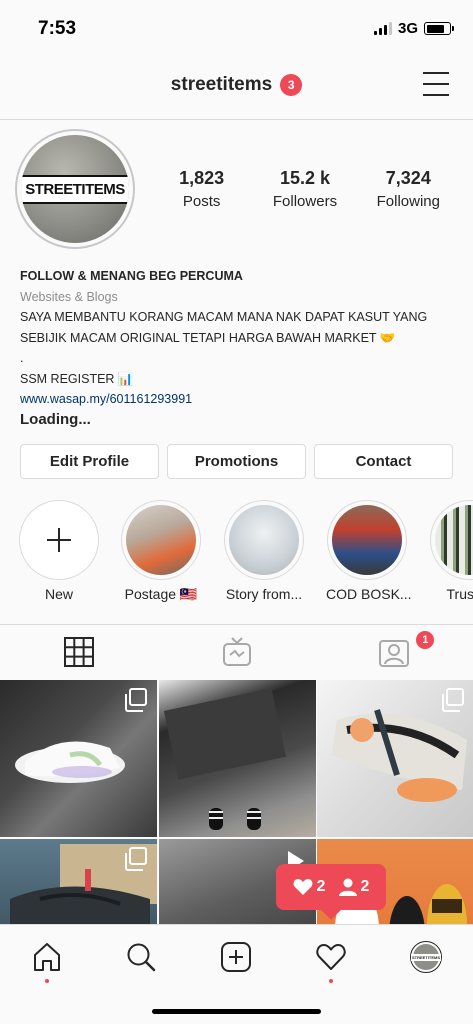 The height and width of the screenshot is (1024, 473). What do you see at coordinates (365, 886) in the screenshot?
I see `follows-count: 2` at bounding box center [365, 886].